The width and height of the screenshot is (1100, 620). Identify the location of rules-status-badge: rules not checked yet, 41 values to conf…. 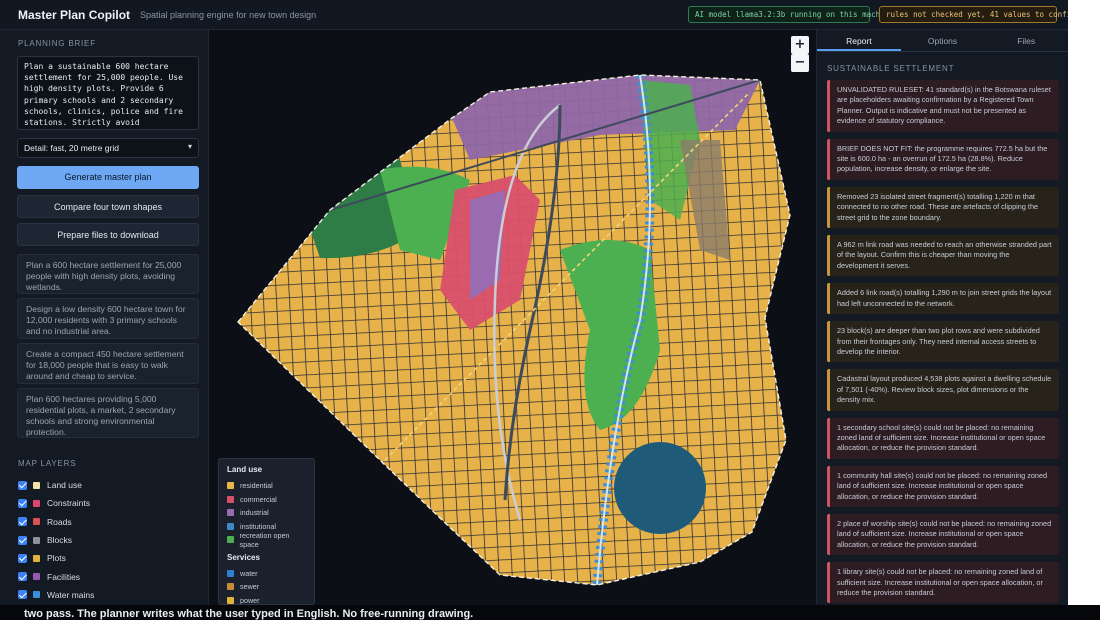
(979, 14).